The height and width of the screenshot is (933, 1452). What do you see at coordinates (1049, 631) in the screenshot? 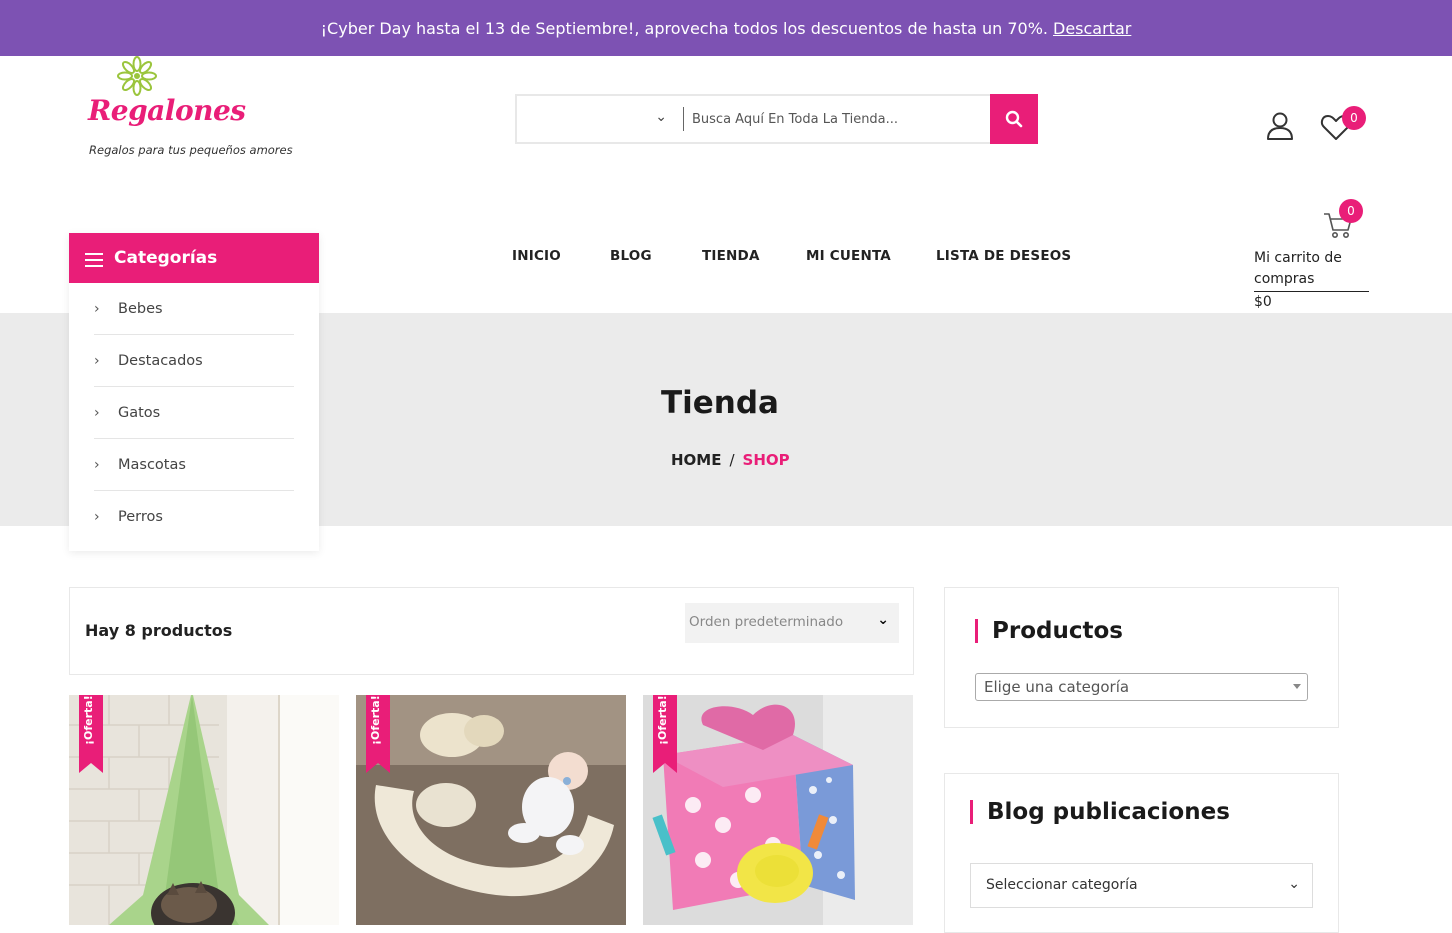
I see `products-widget-title: Productos` at bounding box center [1049, 631].